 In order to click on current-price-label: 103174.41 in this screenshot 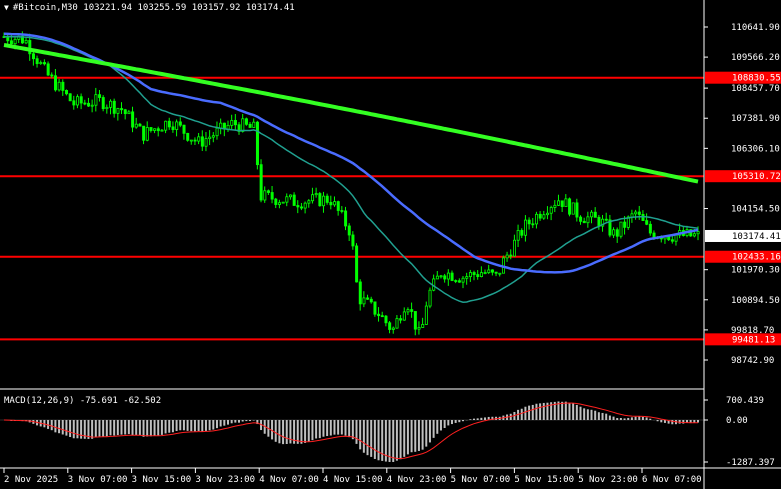, I will do `click(756, 237)`.